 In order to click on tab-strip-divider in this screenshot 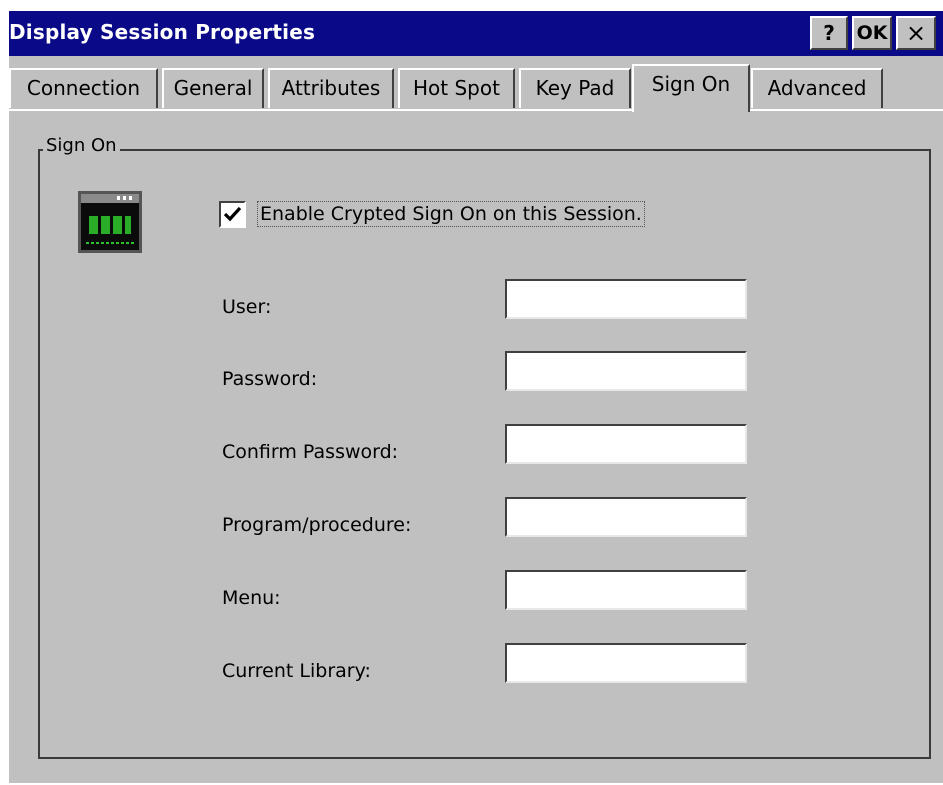, I will do `click(476, 110)`.